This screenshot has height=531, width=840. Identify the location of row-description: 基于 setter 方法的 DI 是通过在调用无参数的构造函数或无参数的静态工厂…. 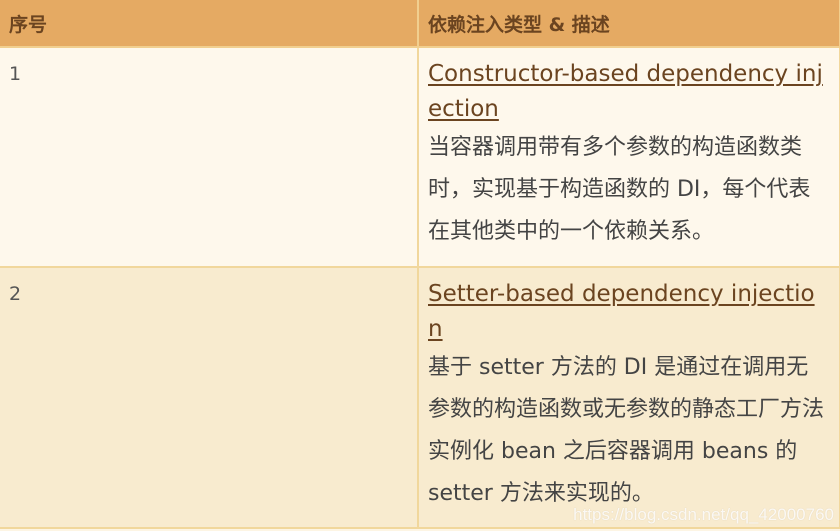
(626, 430).